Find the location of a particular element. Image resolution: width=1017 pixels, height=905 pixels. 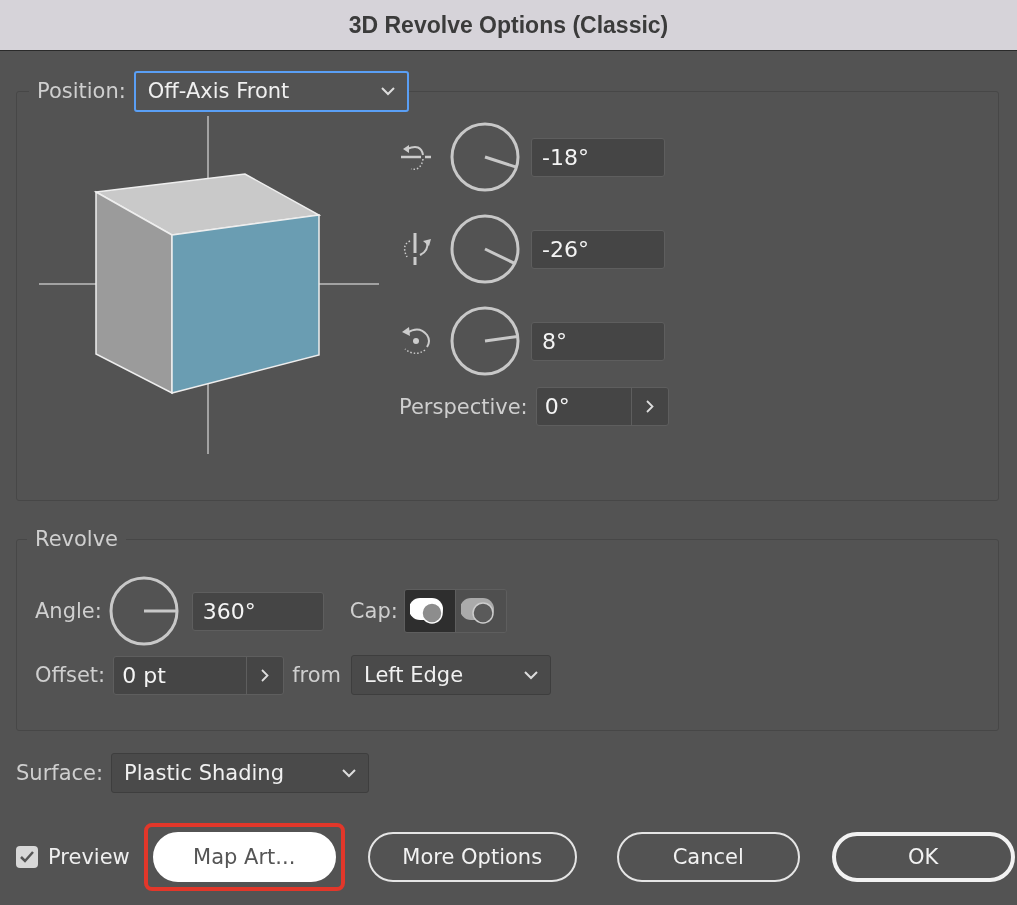

cap-label: Cap: is located at coordinates (373, 611).